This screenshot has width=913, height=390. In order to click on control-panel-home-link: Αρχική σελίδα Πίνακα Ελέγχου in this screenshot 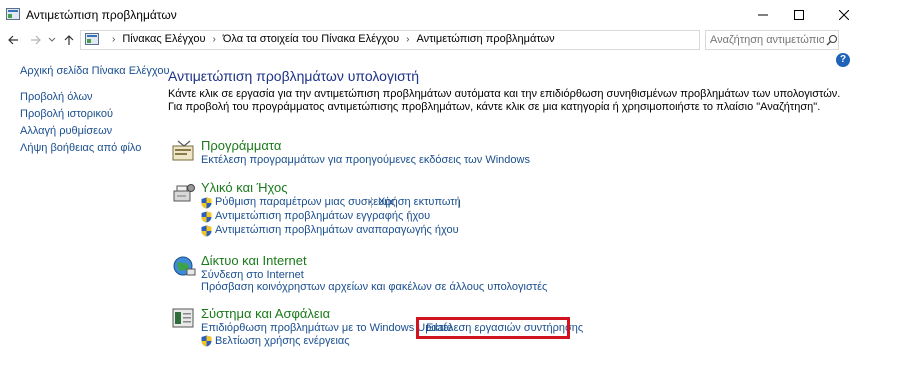, I will do `click(95, 71)`.